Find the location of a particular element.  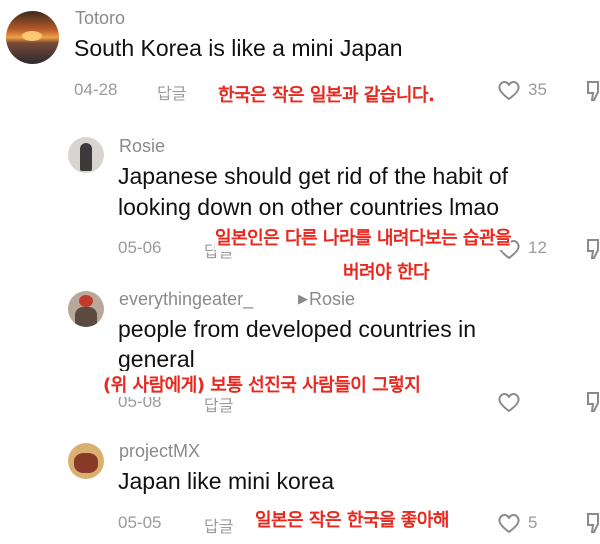

comment-date: 04-28 is located at coordinates (96, 89).